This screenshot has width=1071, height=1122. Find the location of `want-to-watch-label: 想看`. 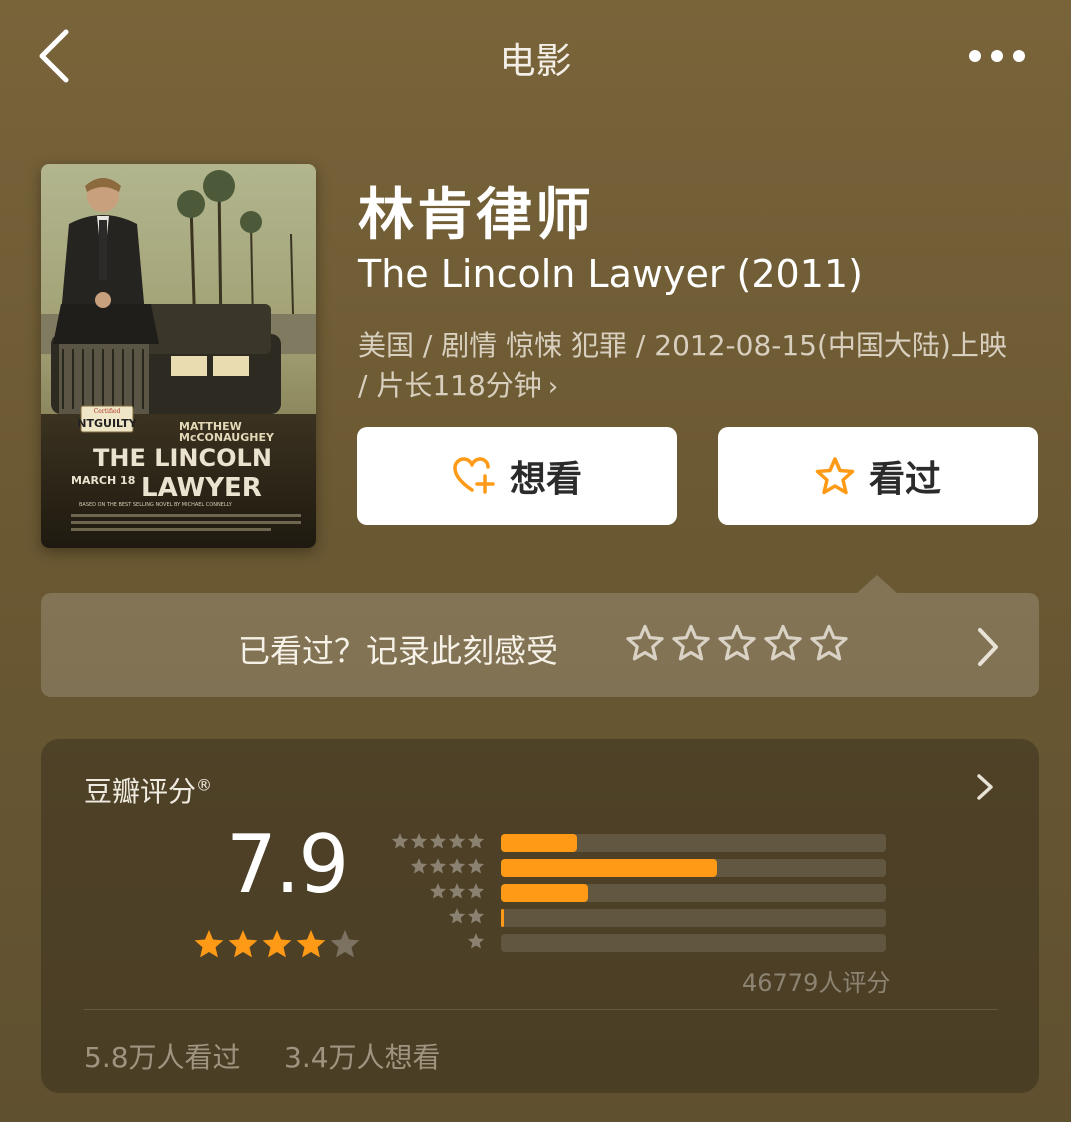

want-to-watch-label: 想看 is located at coordinates (545, 479).